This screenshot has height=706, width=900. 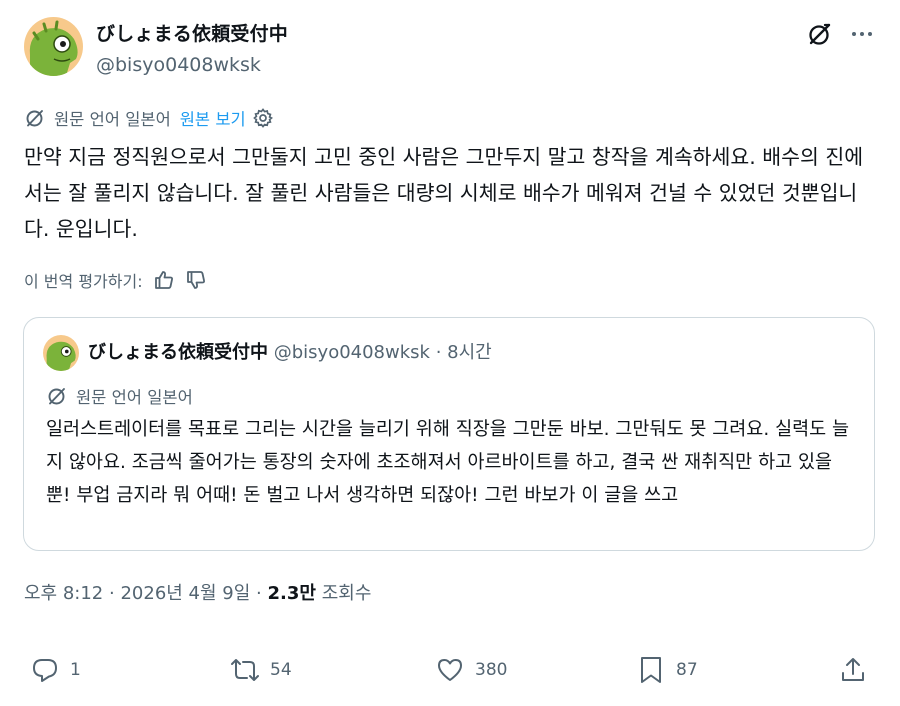 I want to click on more-options-button, so click(x=862, y=34).